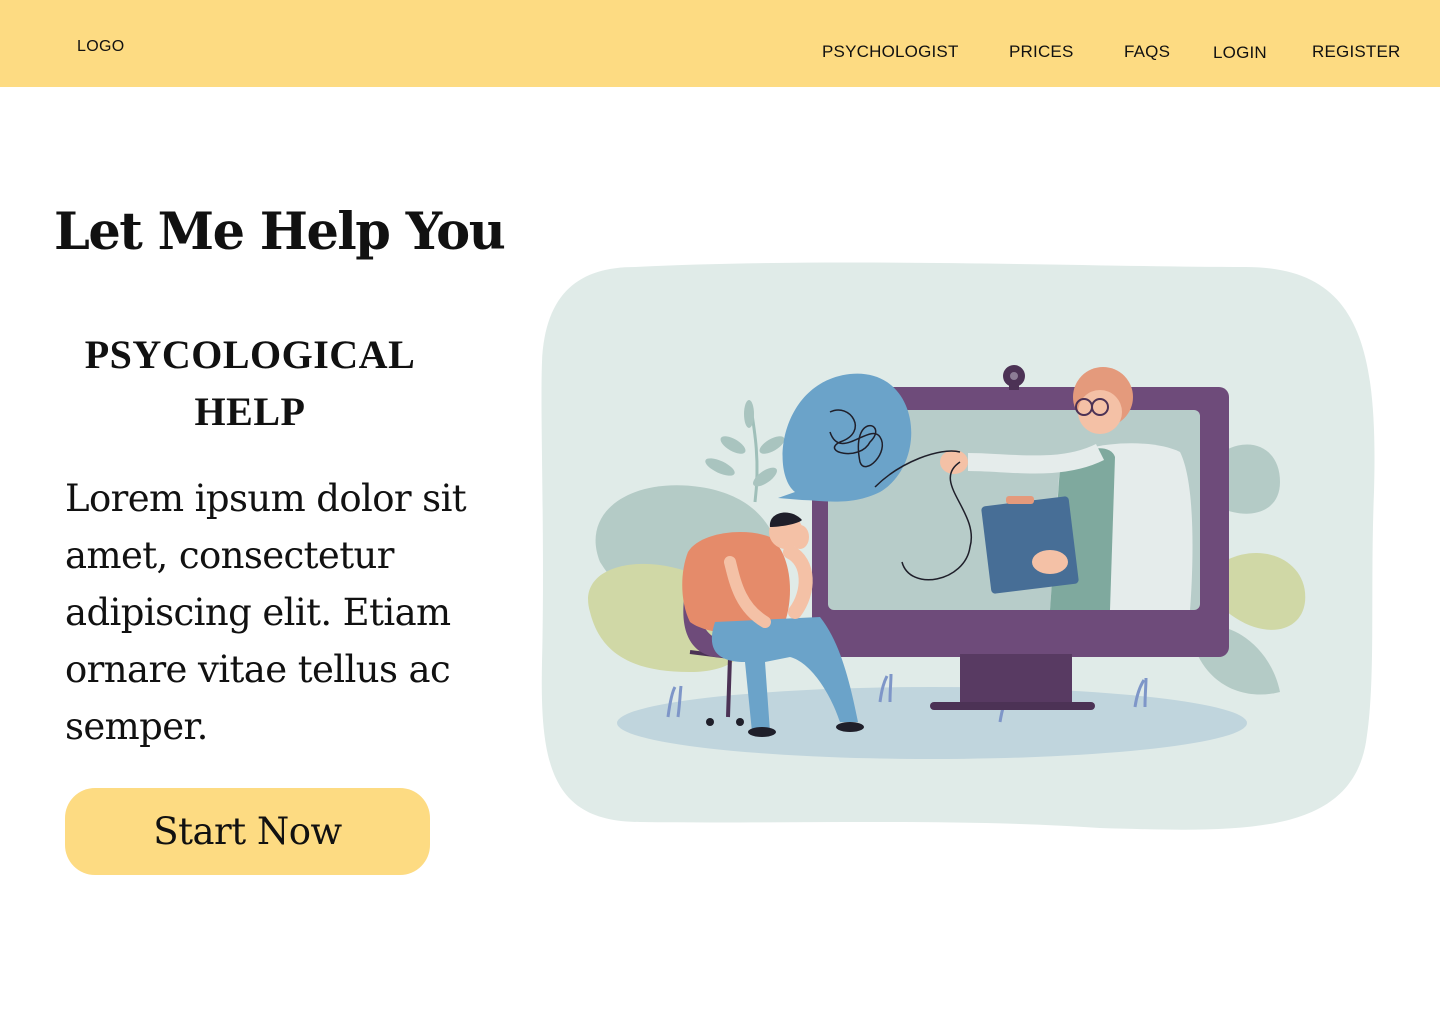 This screenshot has width=1440, height=1024. I want to click on hero-subtitle-line-1: PSYCOLOGICAL, so click(250, 354).